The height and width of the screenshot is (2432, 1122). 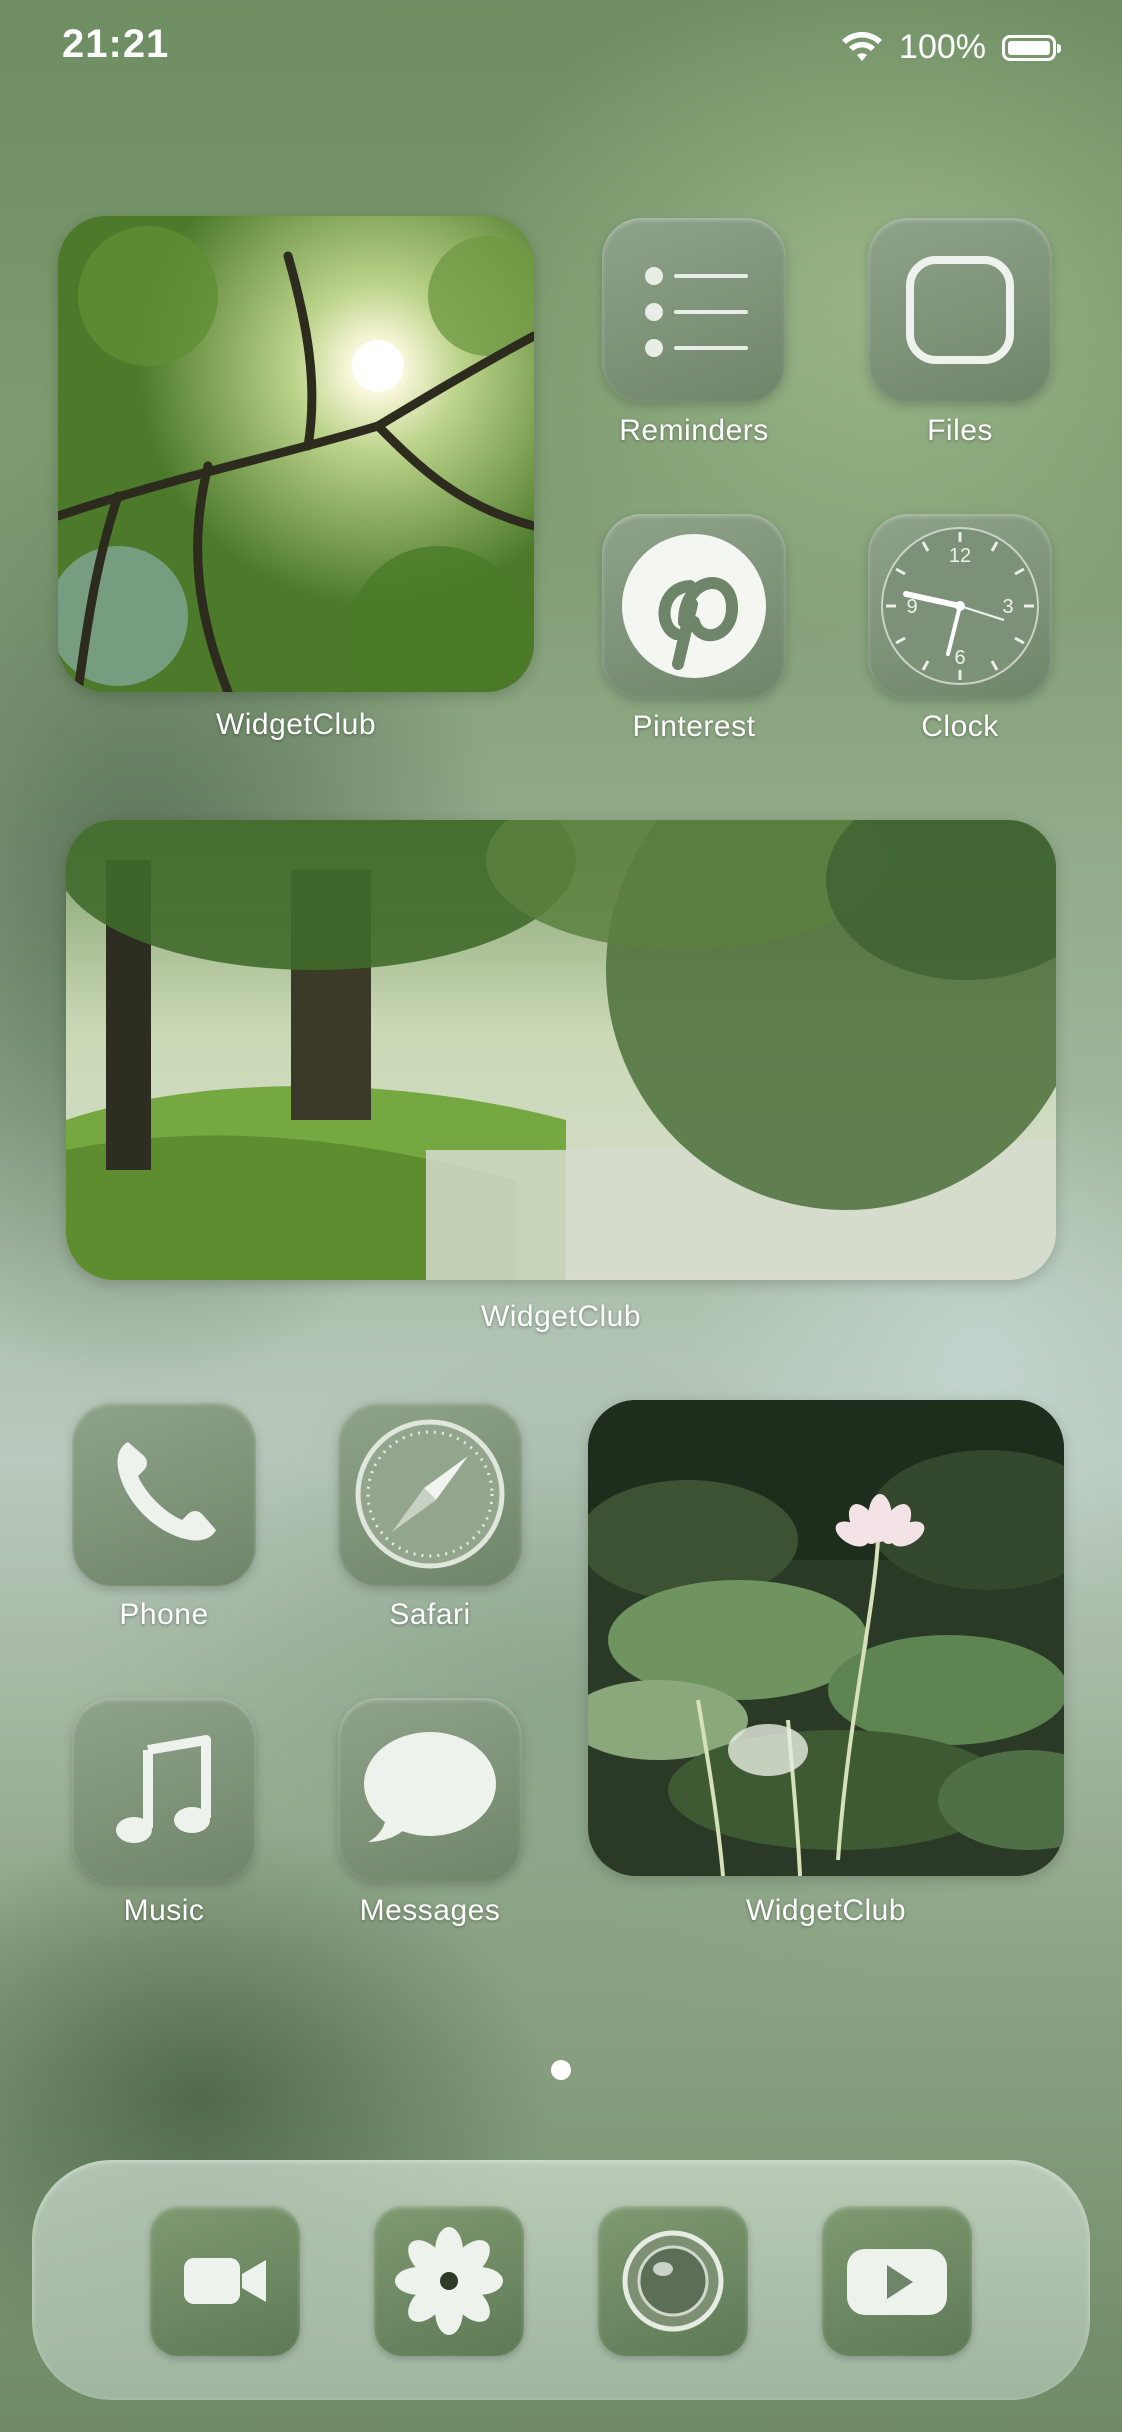 I want to click on files-app-icon, so click(x=960, y=310).